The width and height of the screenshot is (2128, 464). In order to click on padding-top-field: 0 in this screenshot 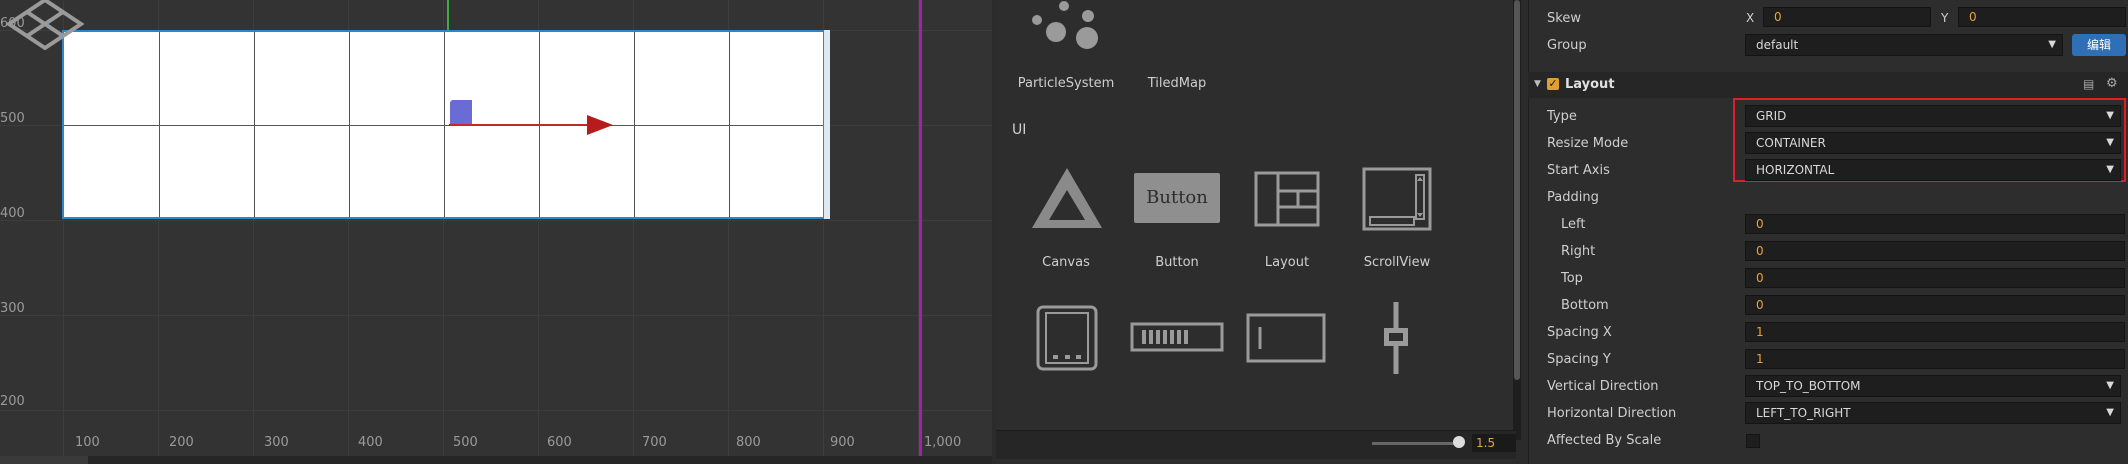, I will do `click(1935, 278)`.